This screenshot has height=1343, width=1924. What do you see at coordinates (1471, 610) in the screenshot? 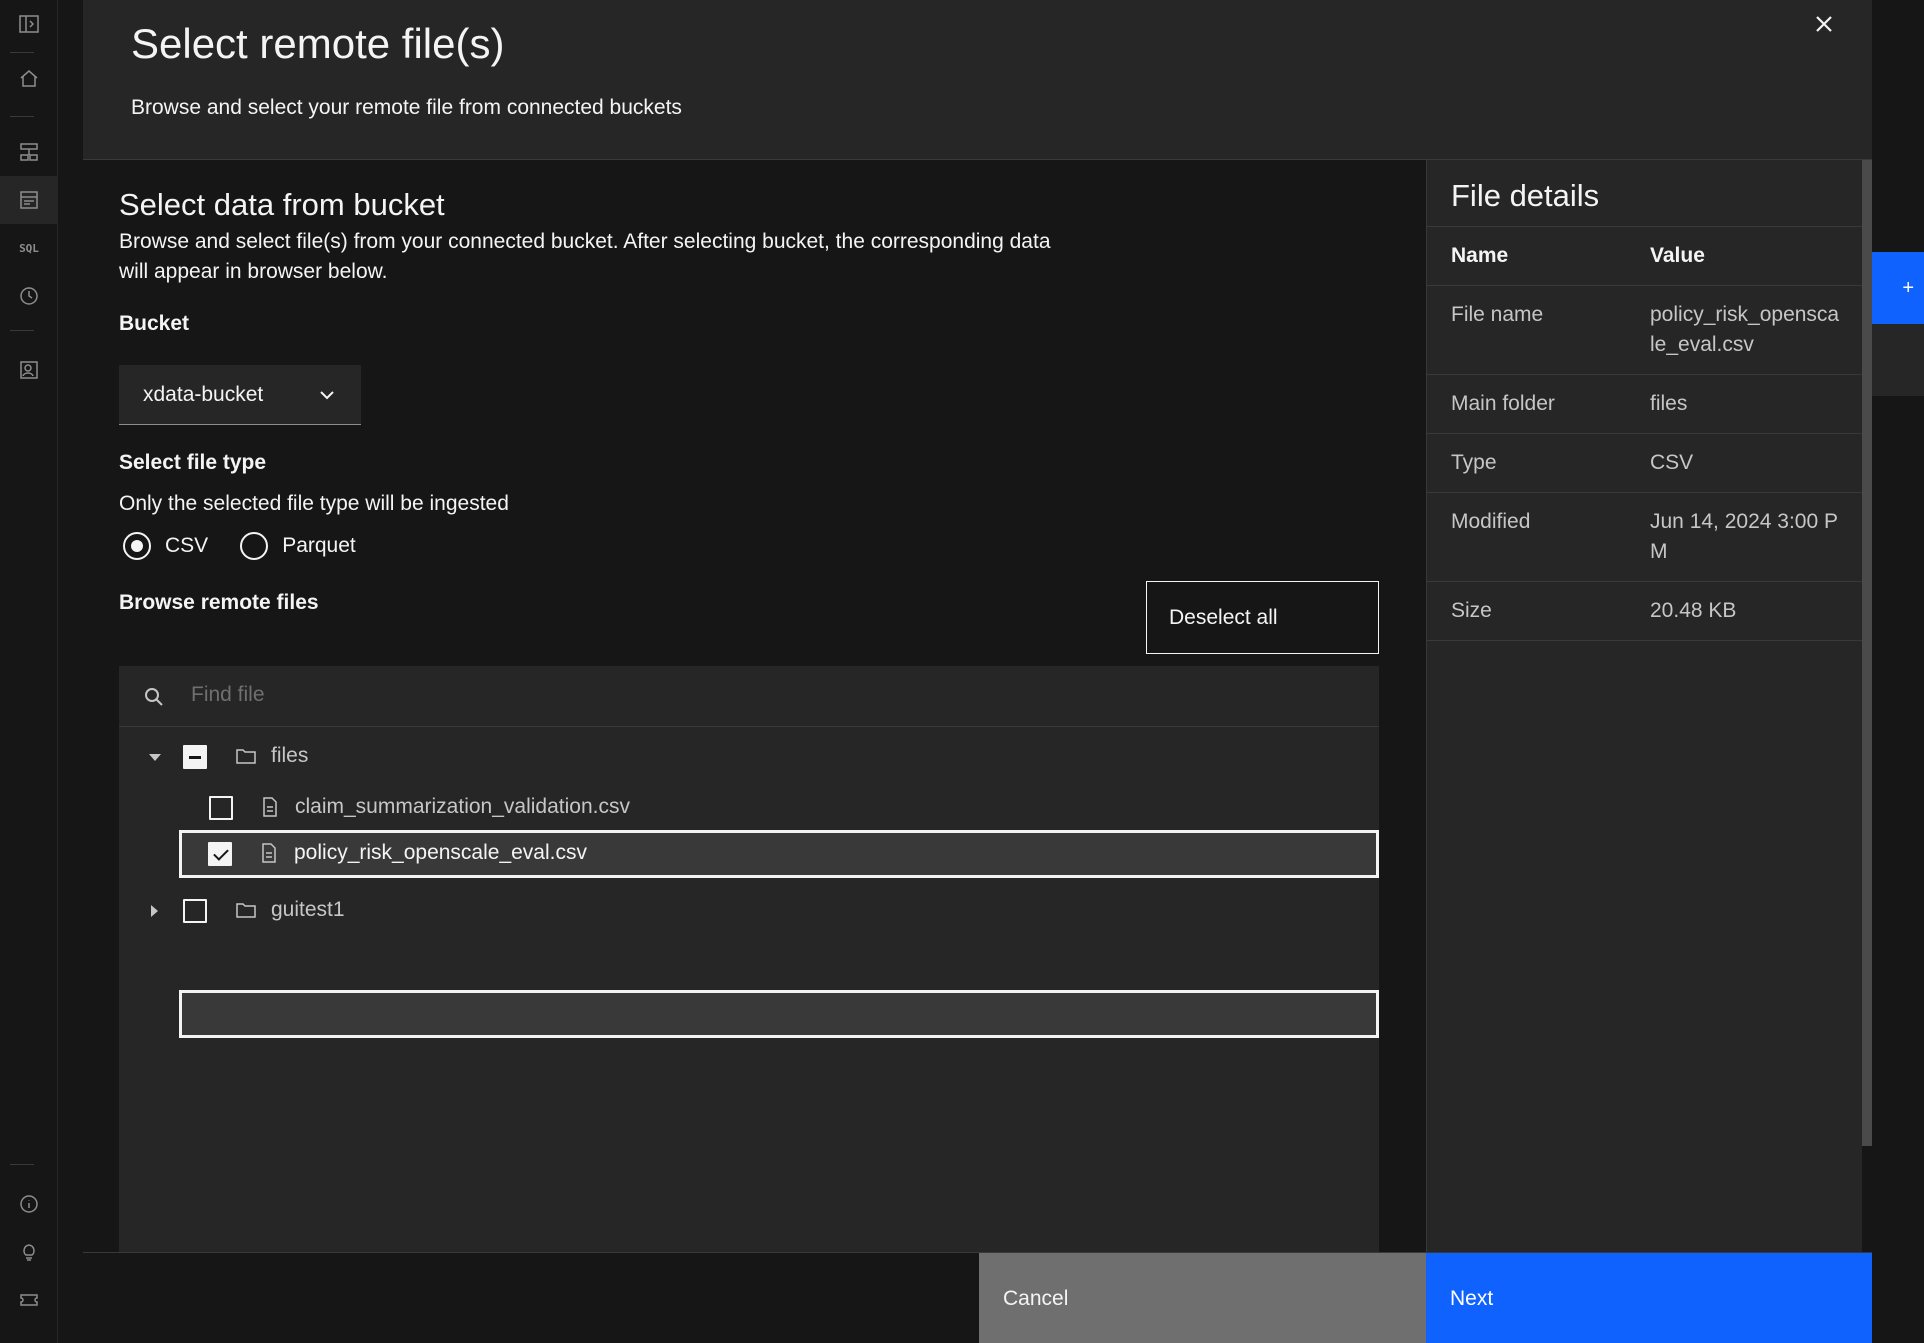
I see `row-key: Size` at bounding box center [1471, 610].